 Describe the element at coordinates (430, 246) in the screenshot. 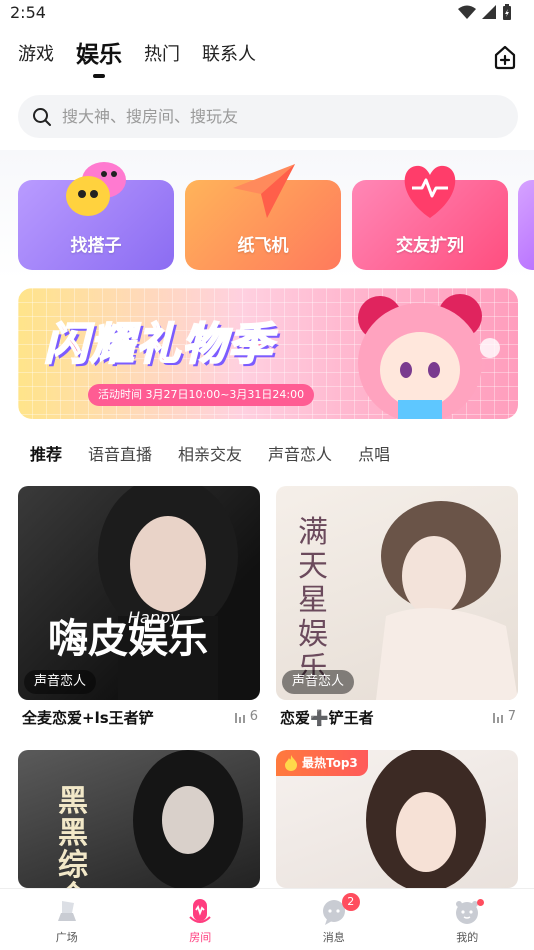

I see `feature-label: 交友扩列` at that location.